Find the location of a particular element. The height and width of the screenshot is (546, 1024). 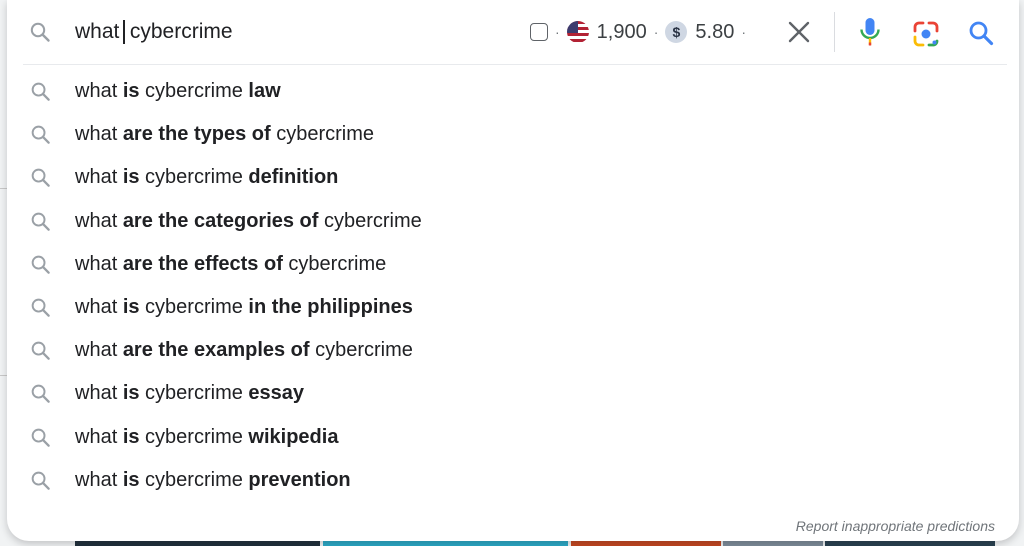

suggestion-item: what are the types of cybercrime is located at coordinates (513, 135).